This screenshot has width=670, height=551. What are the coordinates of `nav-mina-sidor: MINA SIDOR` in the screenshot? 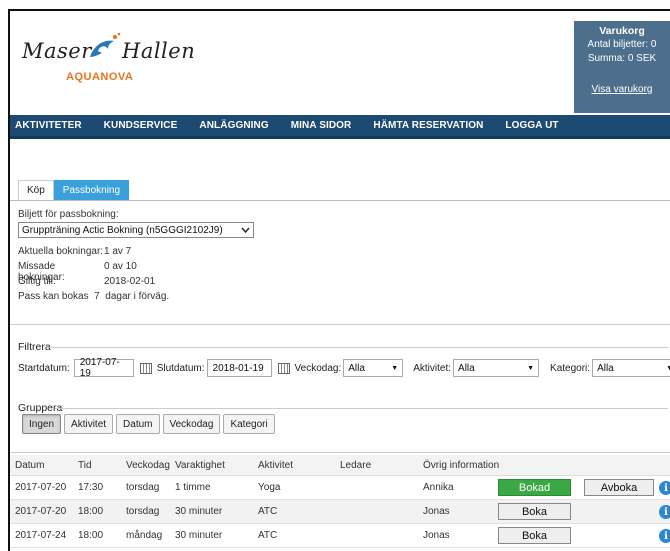 It's located at (321, 125).